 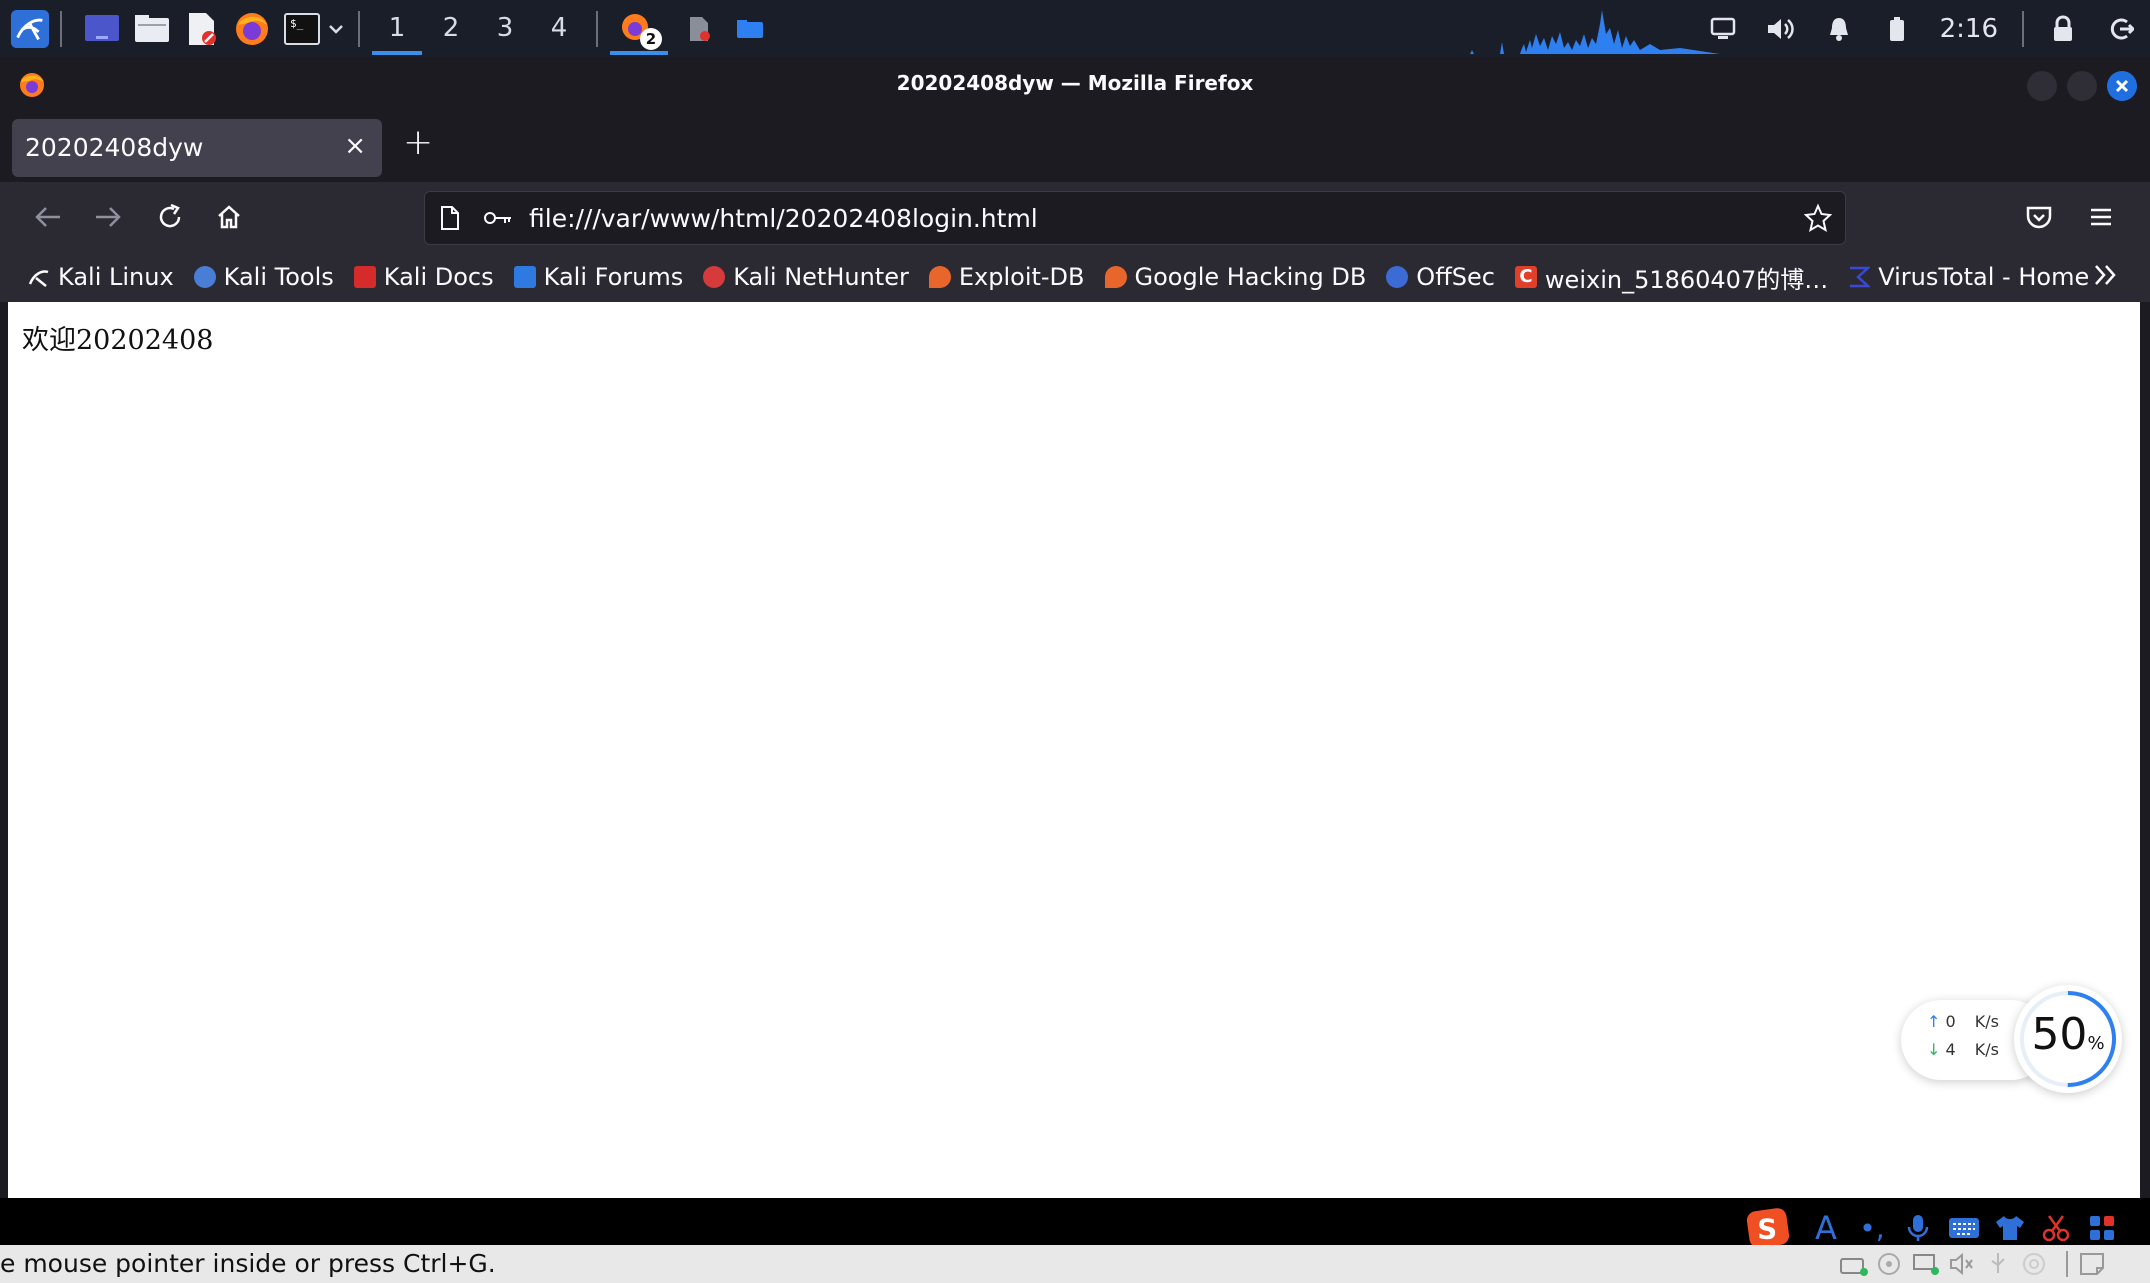 What do you see at coordinates (2011, 1040) in the screenshot?
I see `network-speed-widget: ↑ 0 K/s ↓ 4 K/s 50%` at bounding box center [2011, 1040].